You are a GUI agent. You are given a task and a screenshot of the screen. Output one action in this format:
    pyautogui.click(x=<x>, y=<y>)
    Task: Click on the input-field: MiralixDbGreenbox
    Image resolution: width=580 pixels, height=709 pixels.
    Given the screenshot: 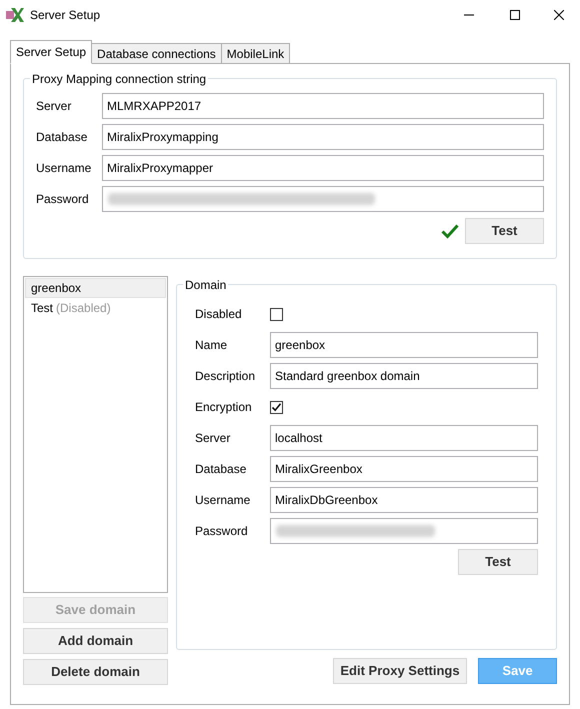 What is the action you would take?
    pyautogui.click(x=404, y=500)
    